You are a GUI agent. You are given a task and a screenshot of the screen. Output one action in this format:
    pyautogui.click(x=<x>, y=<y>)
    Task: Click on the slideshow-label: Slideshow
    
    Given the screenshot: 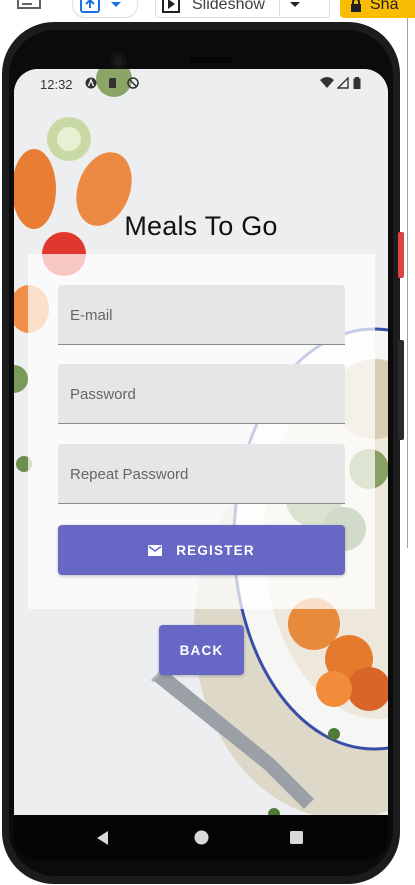 What is the action you would take?
    pyautogui.click(x=228, y=6)
    